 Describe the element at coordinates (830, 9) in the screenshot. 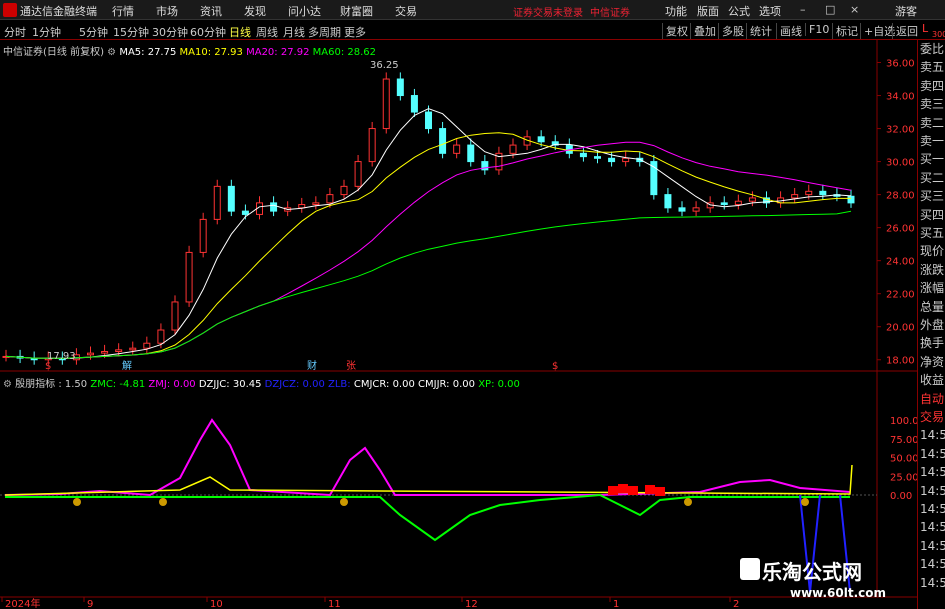

I see `restore-button: □` at that location.